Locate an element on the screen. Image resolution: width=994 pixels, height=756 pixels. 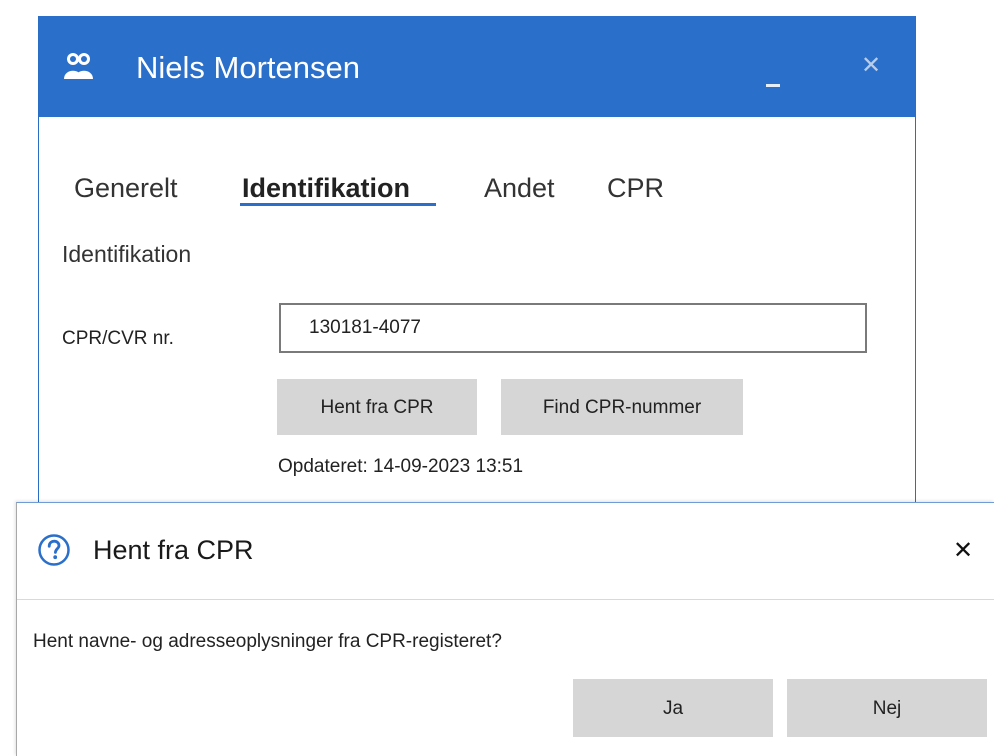
minimize-icon is located at coordinates (773, 85).